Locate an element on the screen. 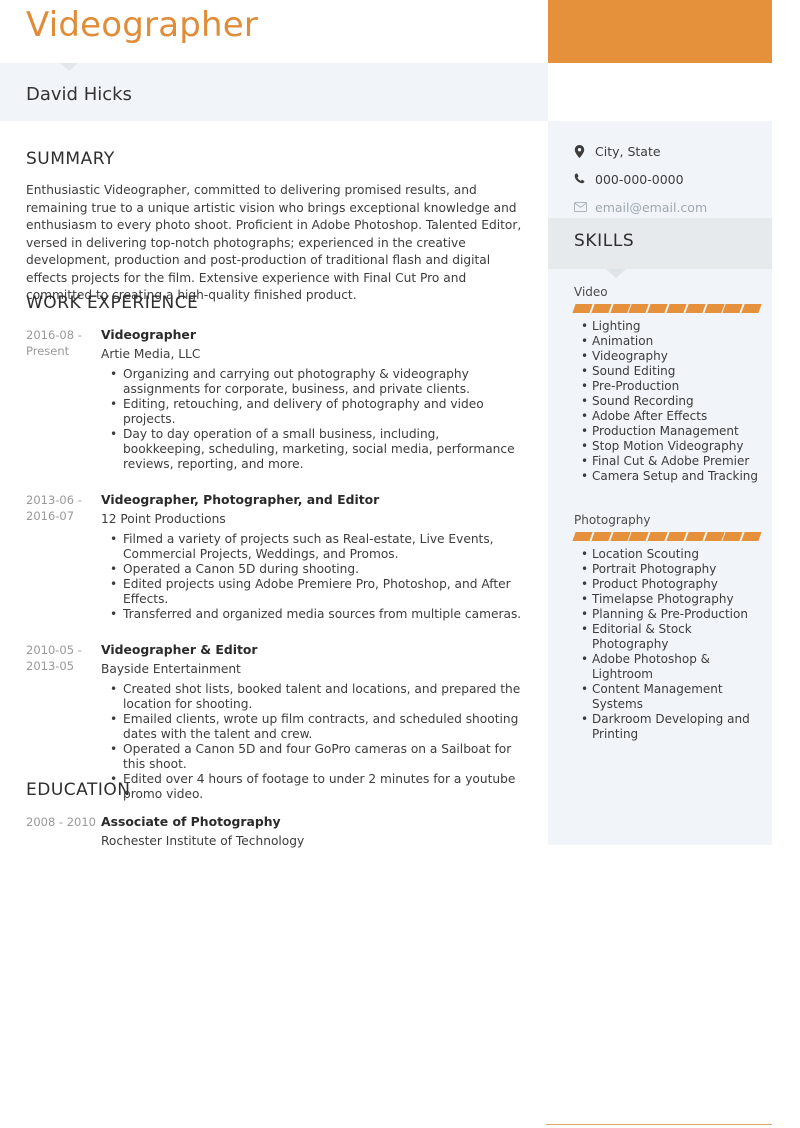  skill-group-label: Video is located at coordinates (591, 292).